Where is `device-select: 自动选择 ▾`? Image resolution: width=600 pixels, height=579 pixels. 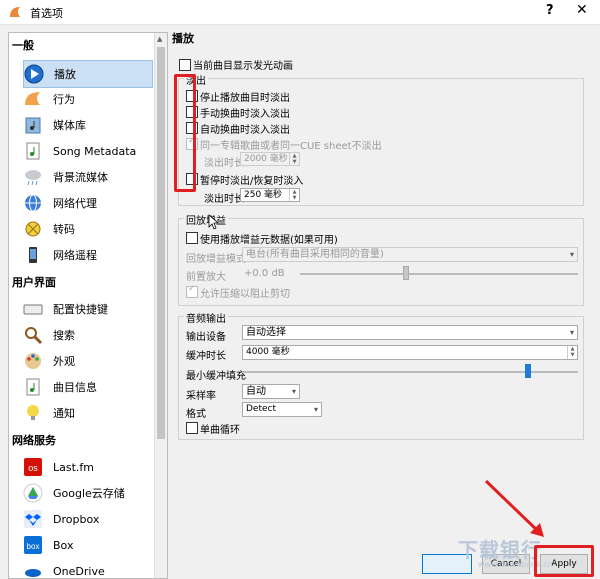
device-select: 自动选择 ▾ is located at coordinates (410, 332).